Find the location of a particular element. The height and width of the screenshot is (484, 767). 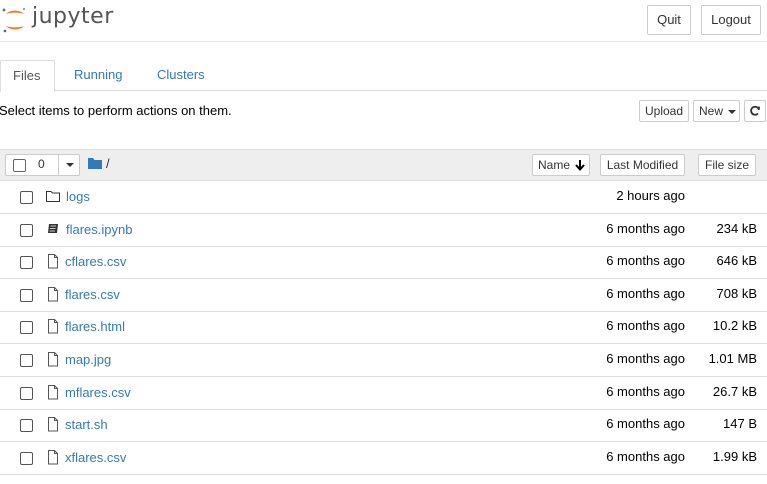

jupyter-logo-icon is located at coordinates (15, 20).